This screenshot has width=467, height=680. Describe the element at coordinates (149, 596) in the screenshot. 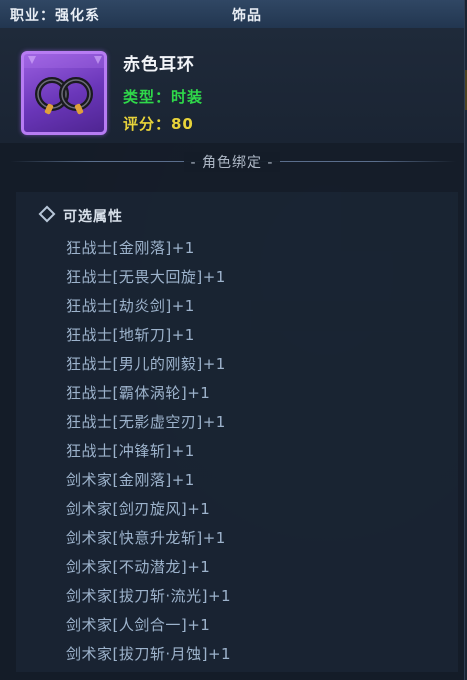

I see `attribute-item: 剑术家[拔刀斩·流光]+1` at that location.